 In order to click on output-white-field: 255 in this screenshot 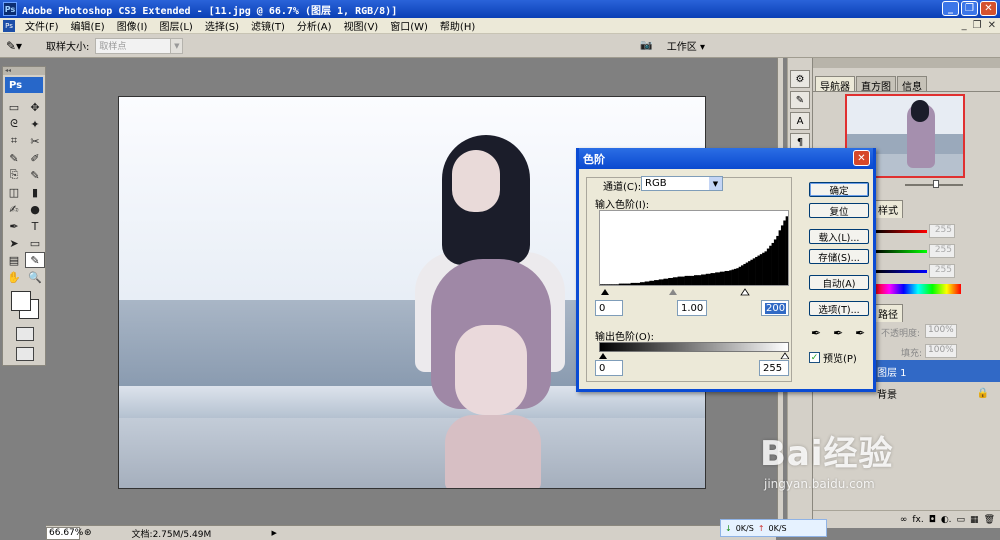, I will do `click(774, 368)`.